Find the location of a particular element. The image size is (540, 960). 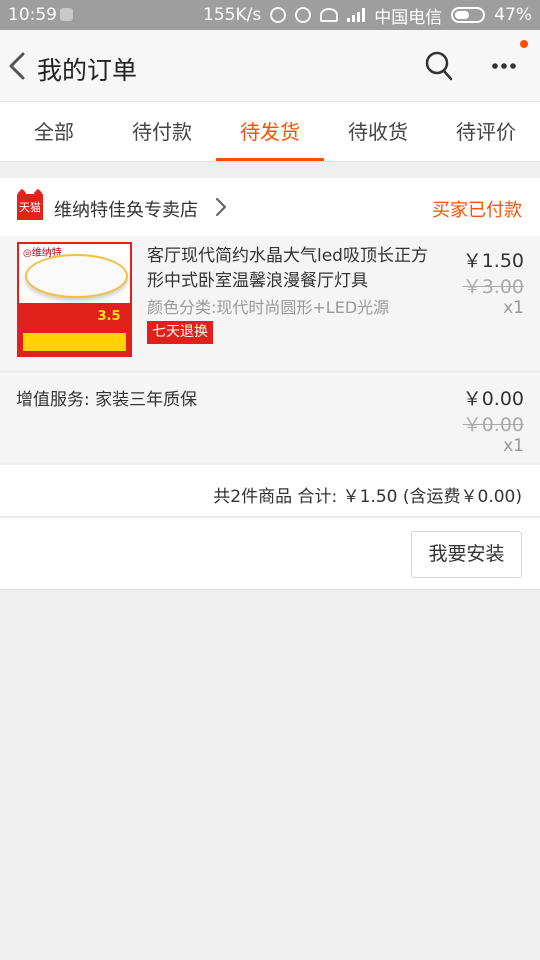

page-title: 我的订单 is located at coordinates (87, 70).